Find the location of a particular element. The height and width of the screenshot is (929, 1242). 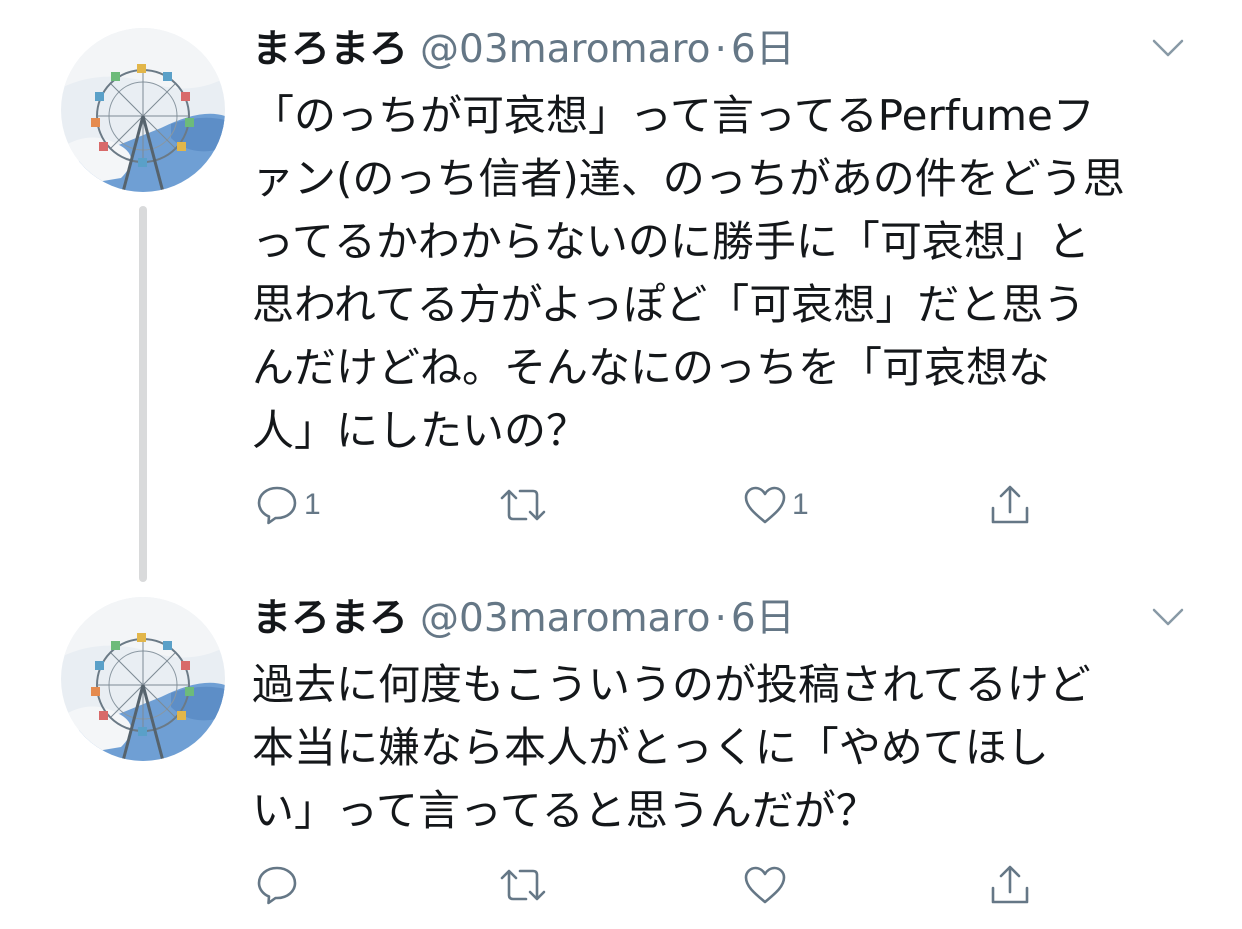

tweet-text-line: んだけどね。そんなにのっちを「可哀想な is located at coordinates (651, 367).